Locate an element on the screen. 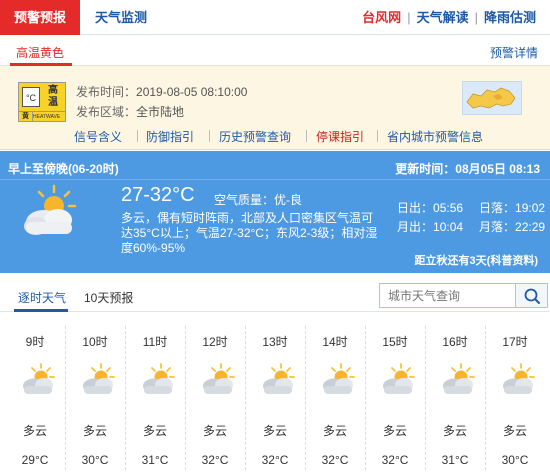 Image resolution: width=550 pixels, height=473 pixels. hourly-item: 11时 多云 31°C is located at coordinates (155, 397).